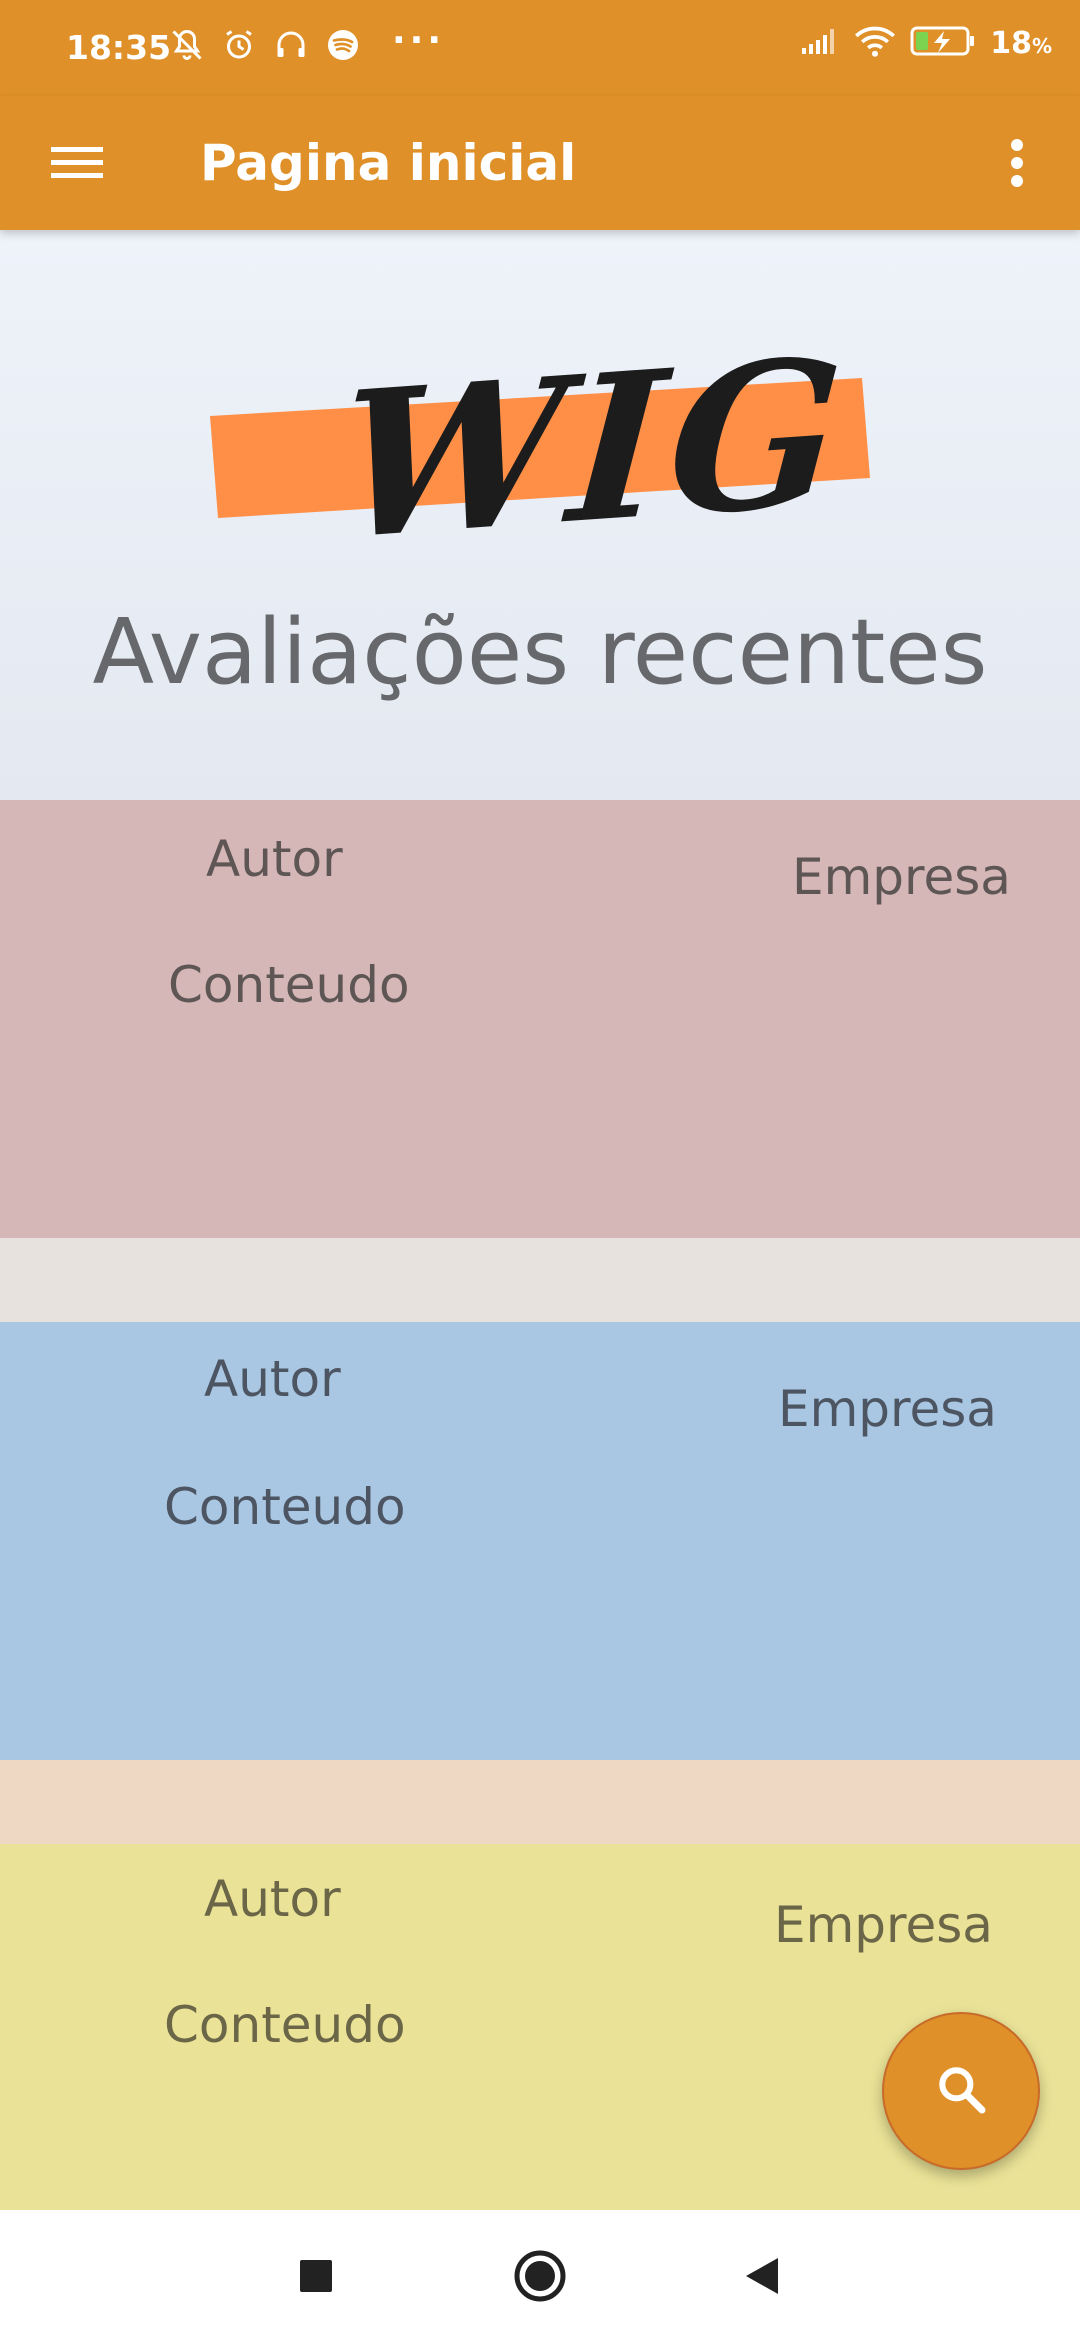  I want to click on hamburger-menu-icon, so click(77, 163).